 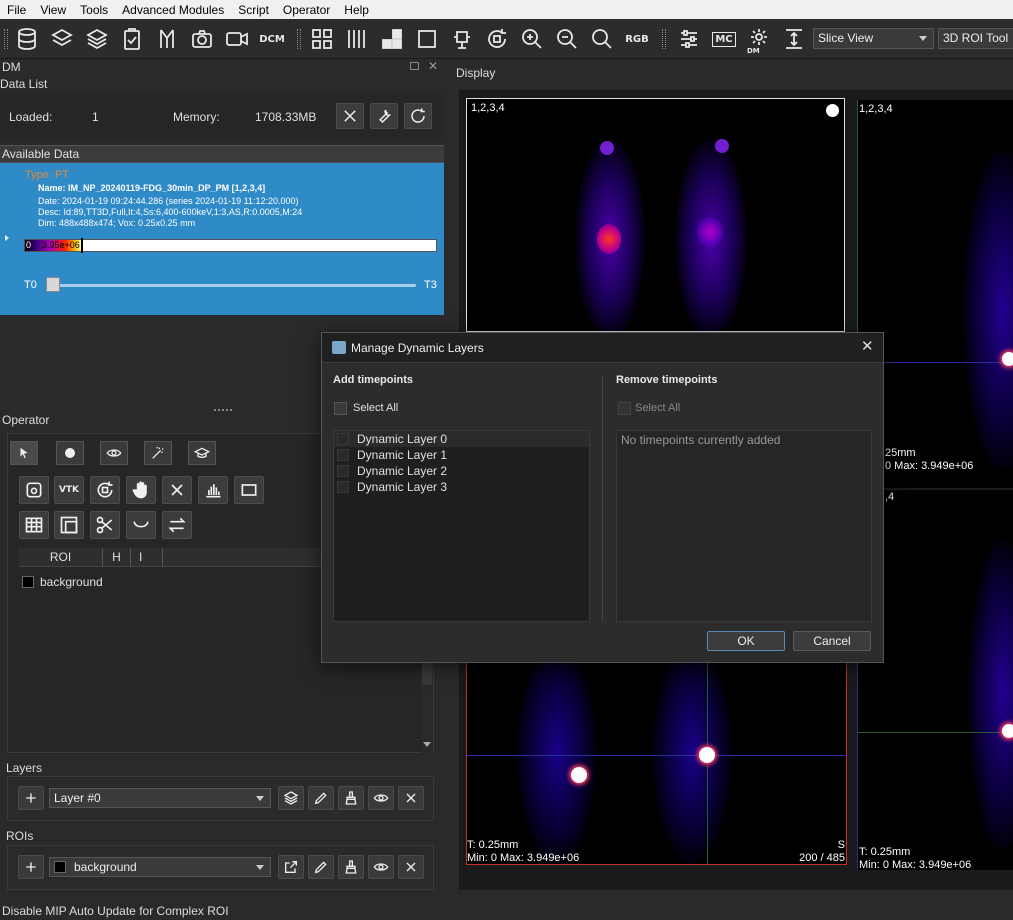 I want to click on settings-gear-icon: DM, so click(x=759, y=40).